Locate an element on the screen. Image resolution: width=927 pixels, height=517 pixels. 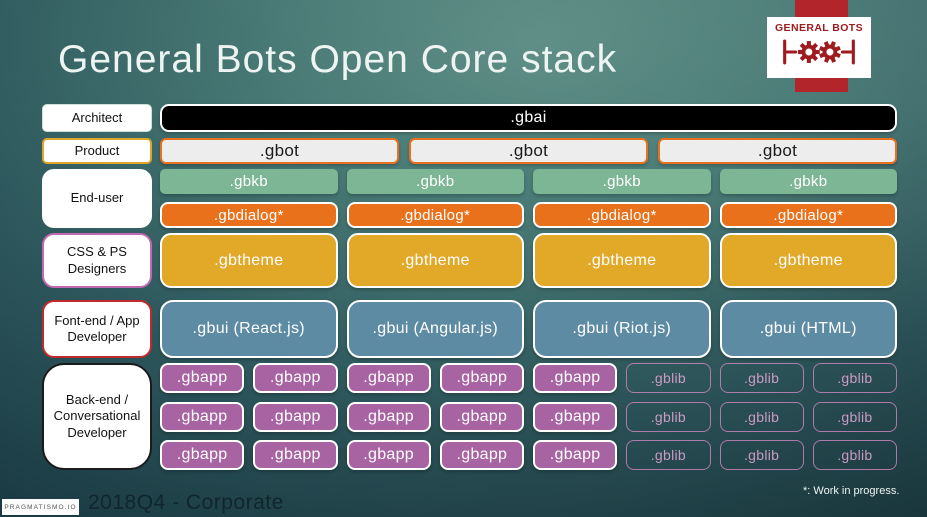
gears-icon is located at coordinates (819, 54).